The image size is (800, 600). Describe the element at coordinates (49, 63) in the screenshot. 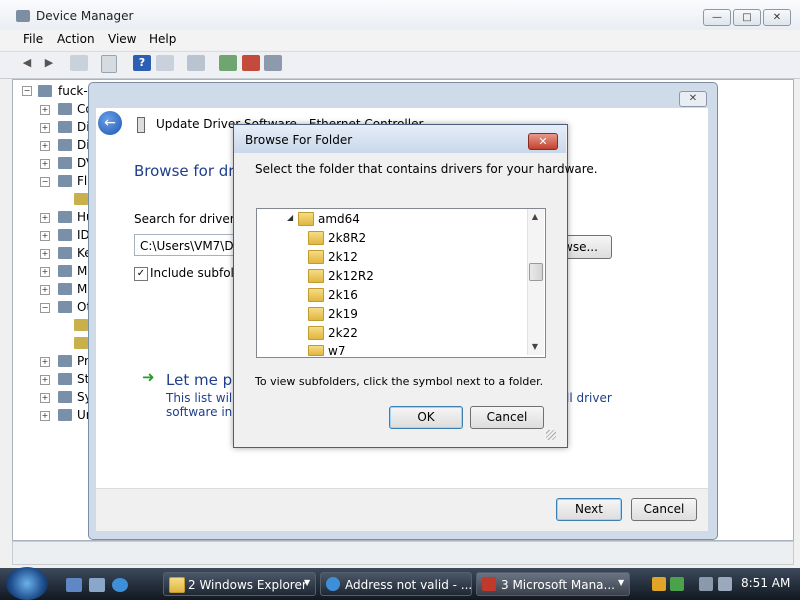

I see `forward-arrow-icon: ▶` at that location.